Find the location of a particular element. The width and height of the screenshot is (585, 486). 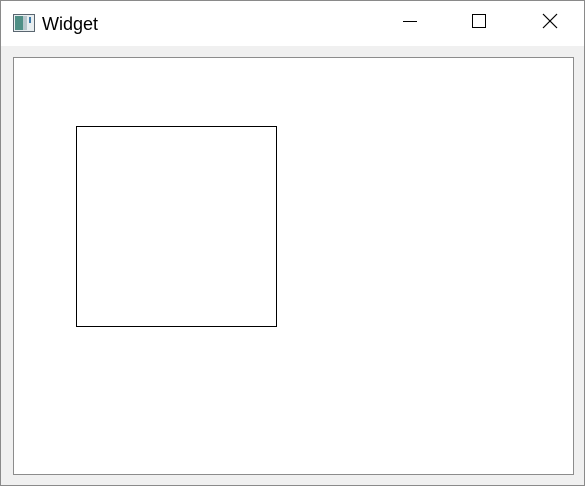

close-icon is located at coordinates (550, 23).